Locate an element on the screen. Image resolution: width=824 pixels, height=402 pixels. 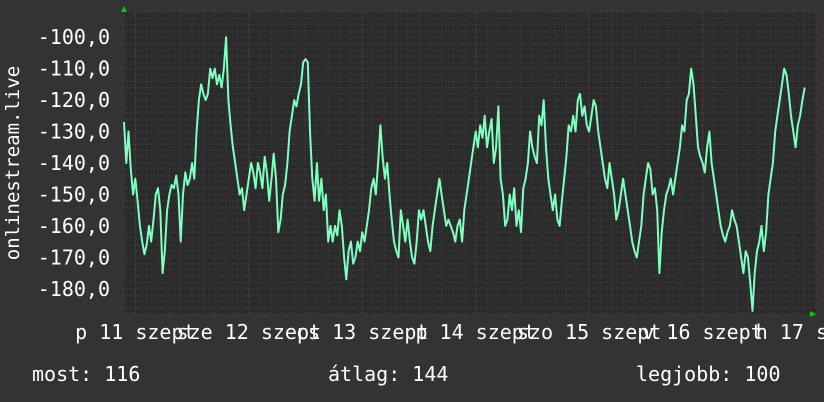
x-tick-label: v 16 szept is located at coordinates (702, 332).